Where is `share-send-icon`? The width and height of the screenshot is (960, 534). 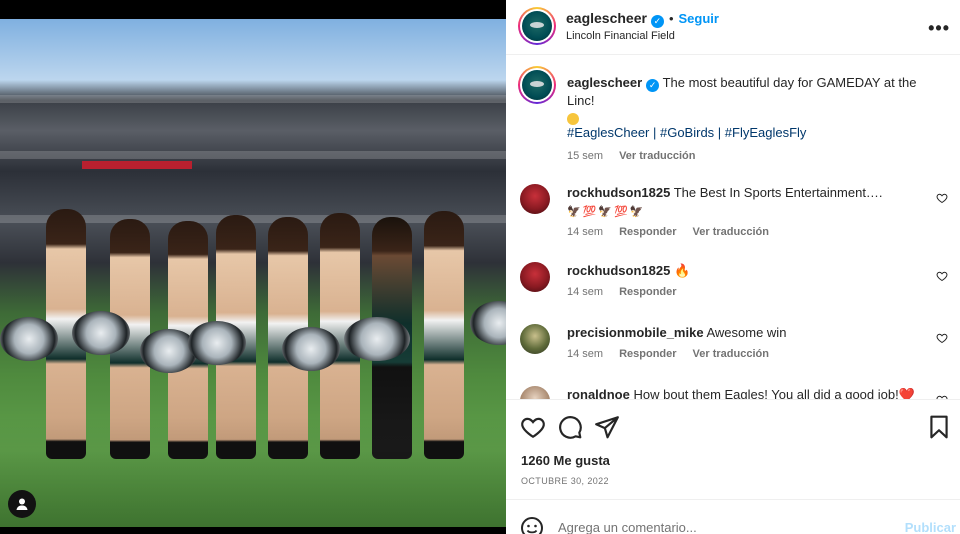
share-send-icon is located at coordinates (607, 427).